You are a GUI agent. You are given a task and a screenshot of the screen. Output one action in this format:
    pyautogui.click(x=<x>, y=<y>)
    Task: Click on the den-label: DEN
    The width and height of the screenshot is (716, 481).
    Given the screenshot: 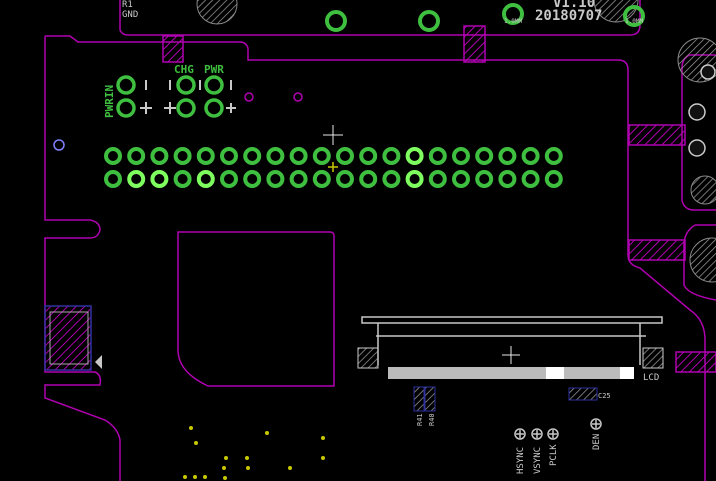 What is the action you would take?
    pyautogui.click(x=597, y=442)
    